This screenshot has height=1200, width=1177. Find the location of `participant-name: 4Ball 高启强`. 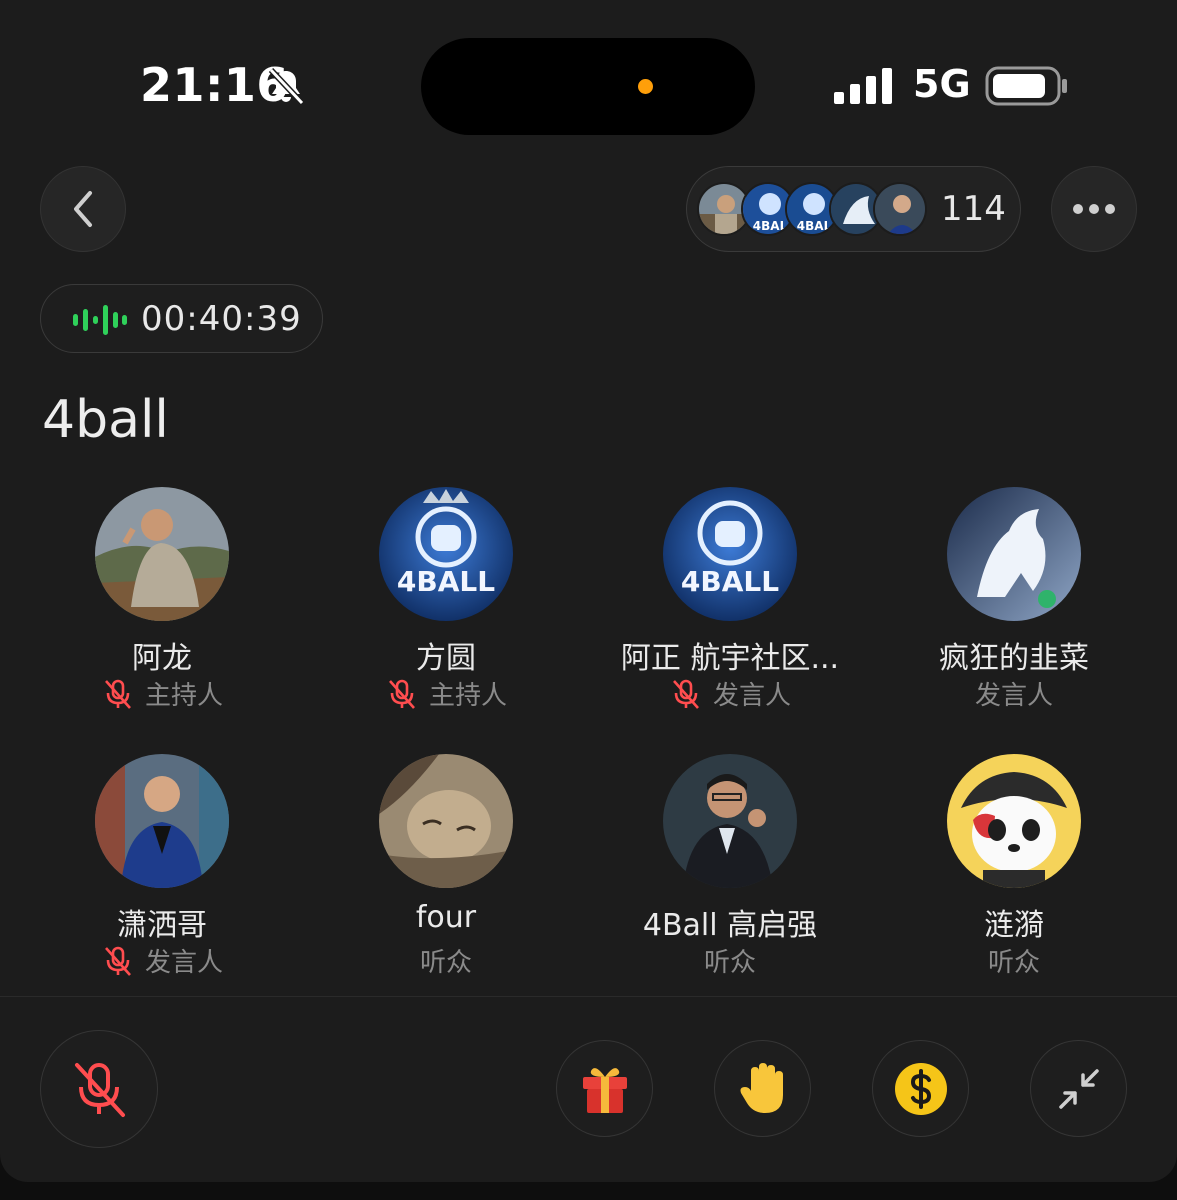

participant-name: 4Ball 高启强 is located at coordinates (730, 925).